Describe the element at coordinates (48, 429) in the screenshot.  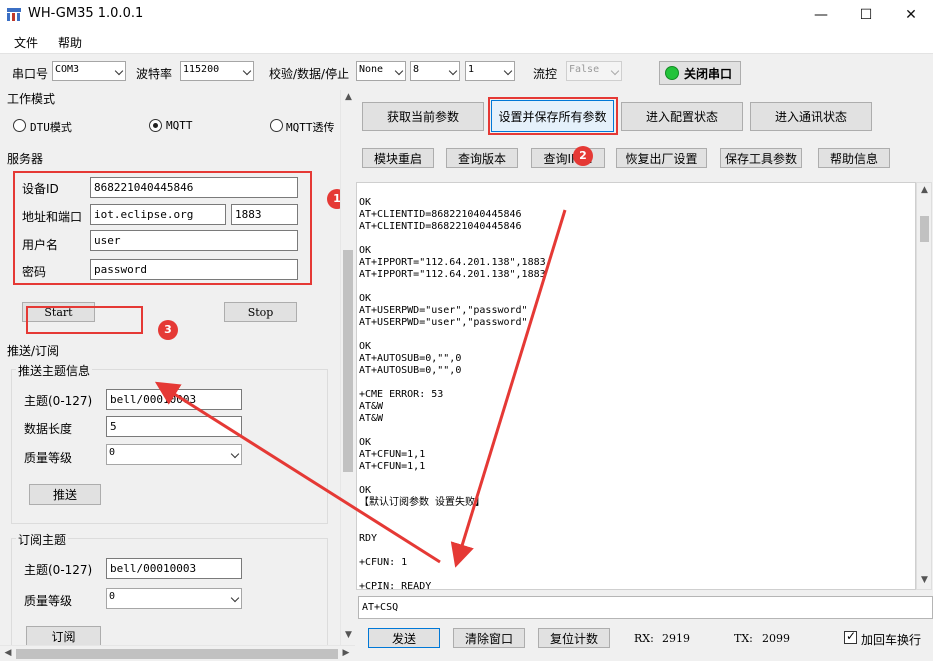
I see `publish-length-label: 数据长度` at that location.